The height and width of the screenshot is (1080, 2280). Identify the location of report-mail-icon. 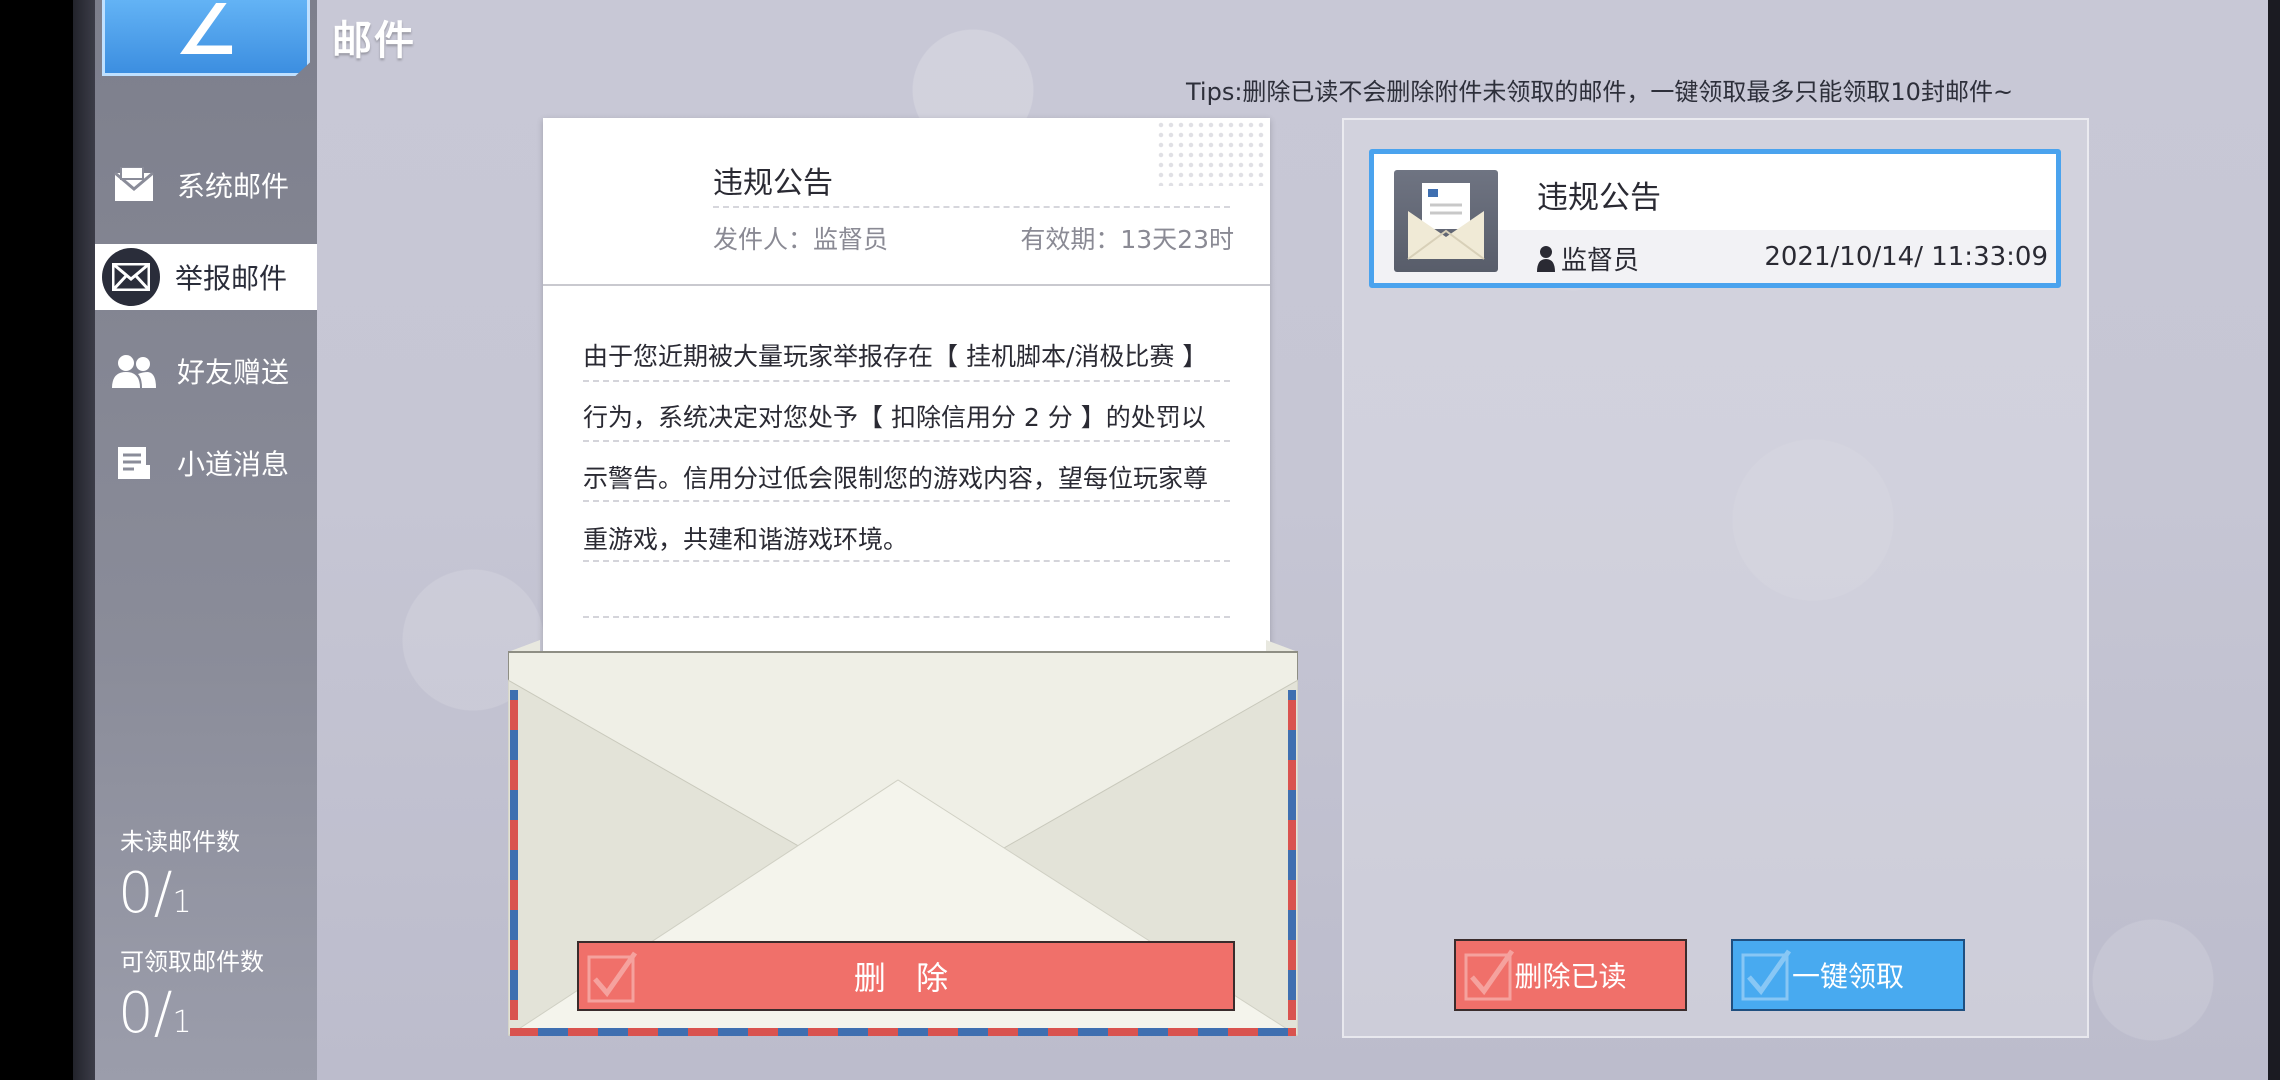
(131, 277).